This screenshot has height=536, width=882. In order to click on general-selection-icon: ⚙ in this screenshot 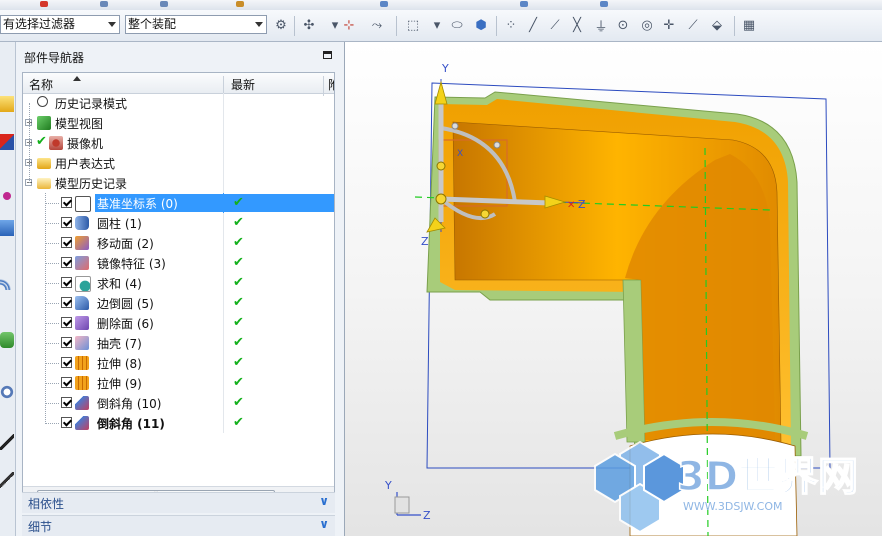, I will do `click(281, 25)`.